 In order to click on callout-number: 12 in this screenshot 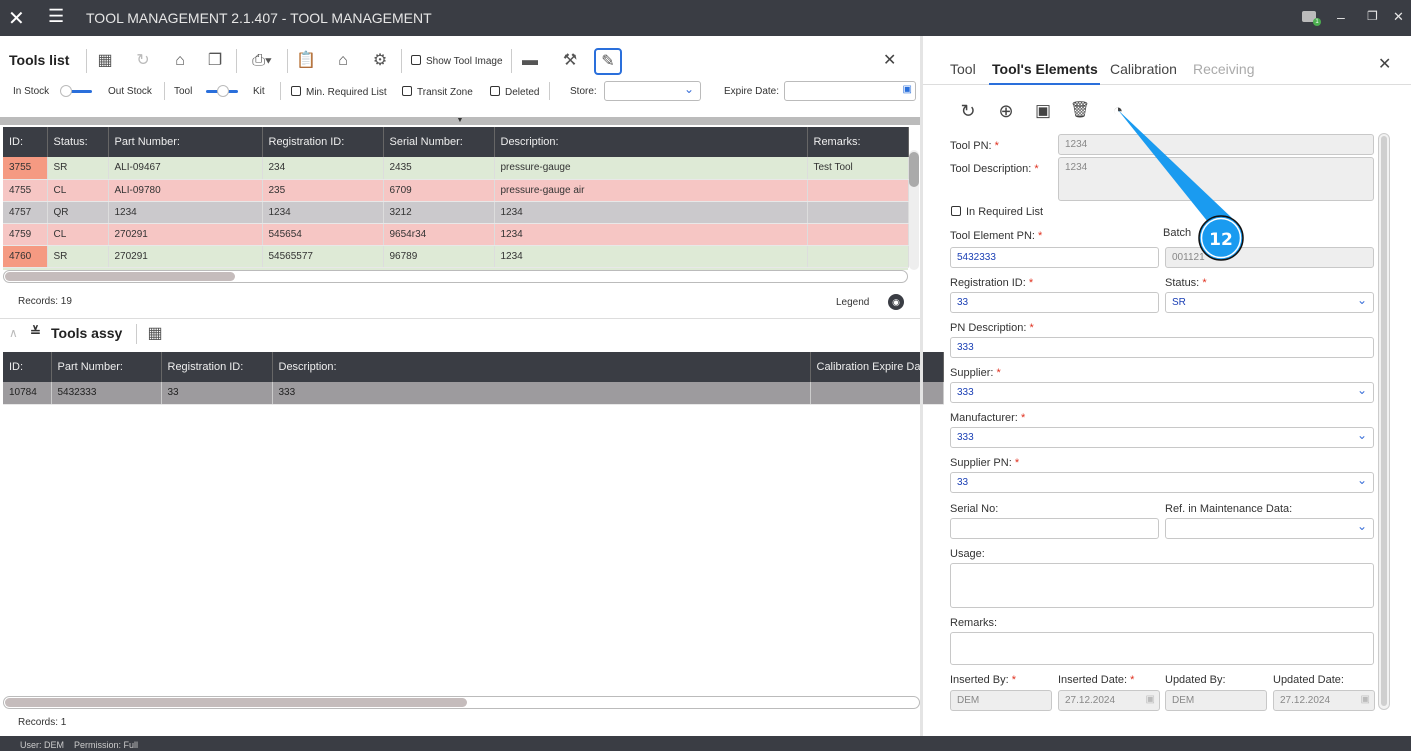, I will do `click(1221, 240)`.